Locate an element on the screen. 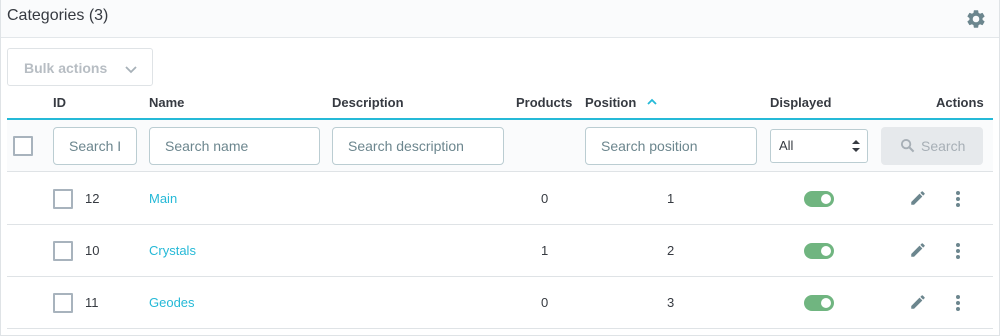 Image resolution: width=1000 pixels, height=336 pixels. select-arrows-icon is located at coordinates (856, 146).